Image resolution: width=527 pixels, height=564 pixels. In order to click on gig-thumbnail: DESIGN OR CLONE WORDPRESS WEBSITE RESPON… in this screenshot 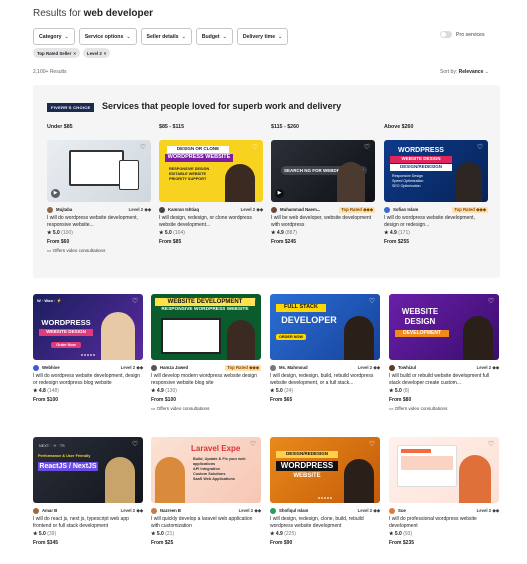, I will do `click(211, 171)`.